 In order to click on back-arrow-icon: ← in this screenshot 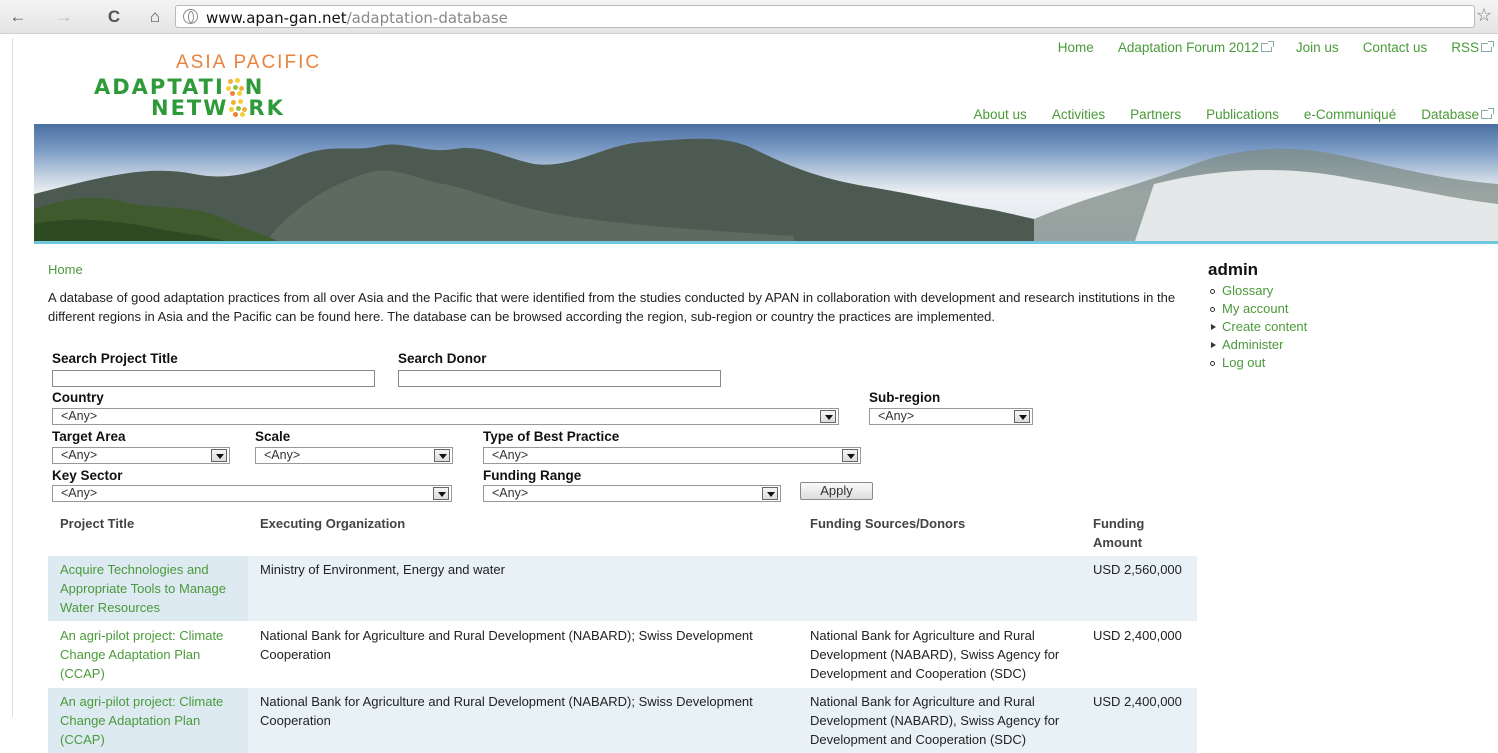, I will do `click(18, 17)`.